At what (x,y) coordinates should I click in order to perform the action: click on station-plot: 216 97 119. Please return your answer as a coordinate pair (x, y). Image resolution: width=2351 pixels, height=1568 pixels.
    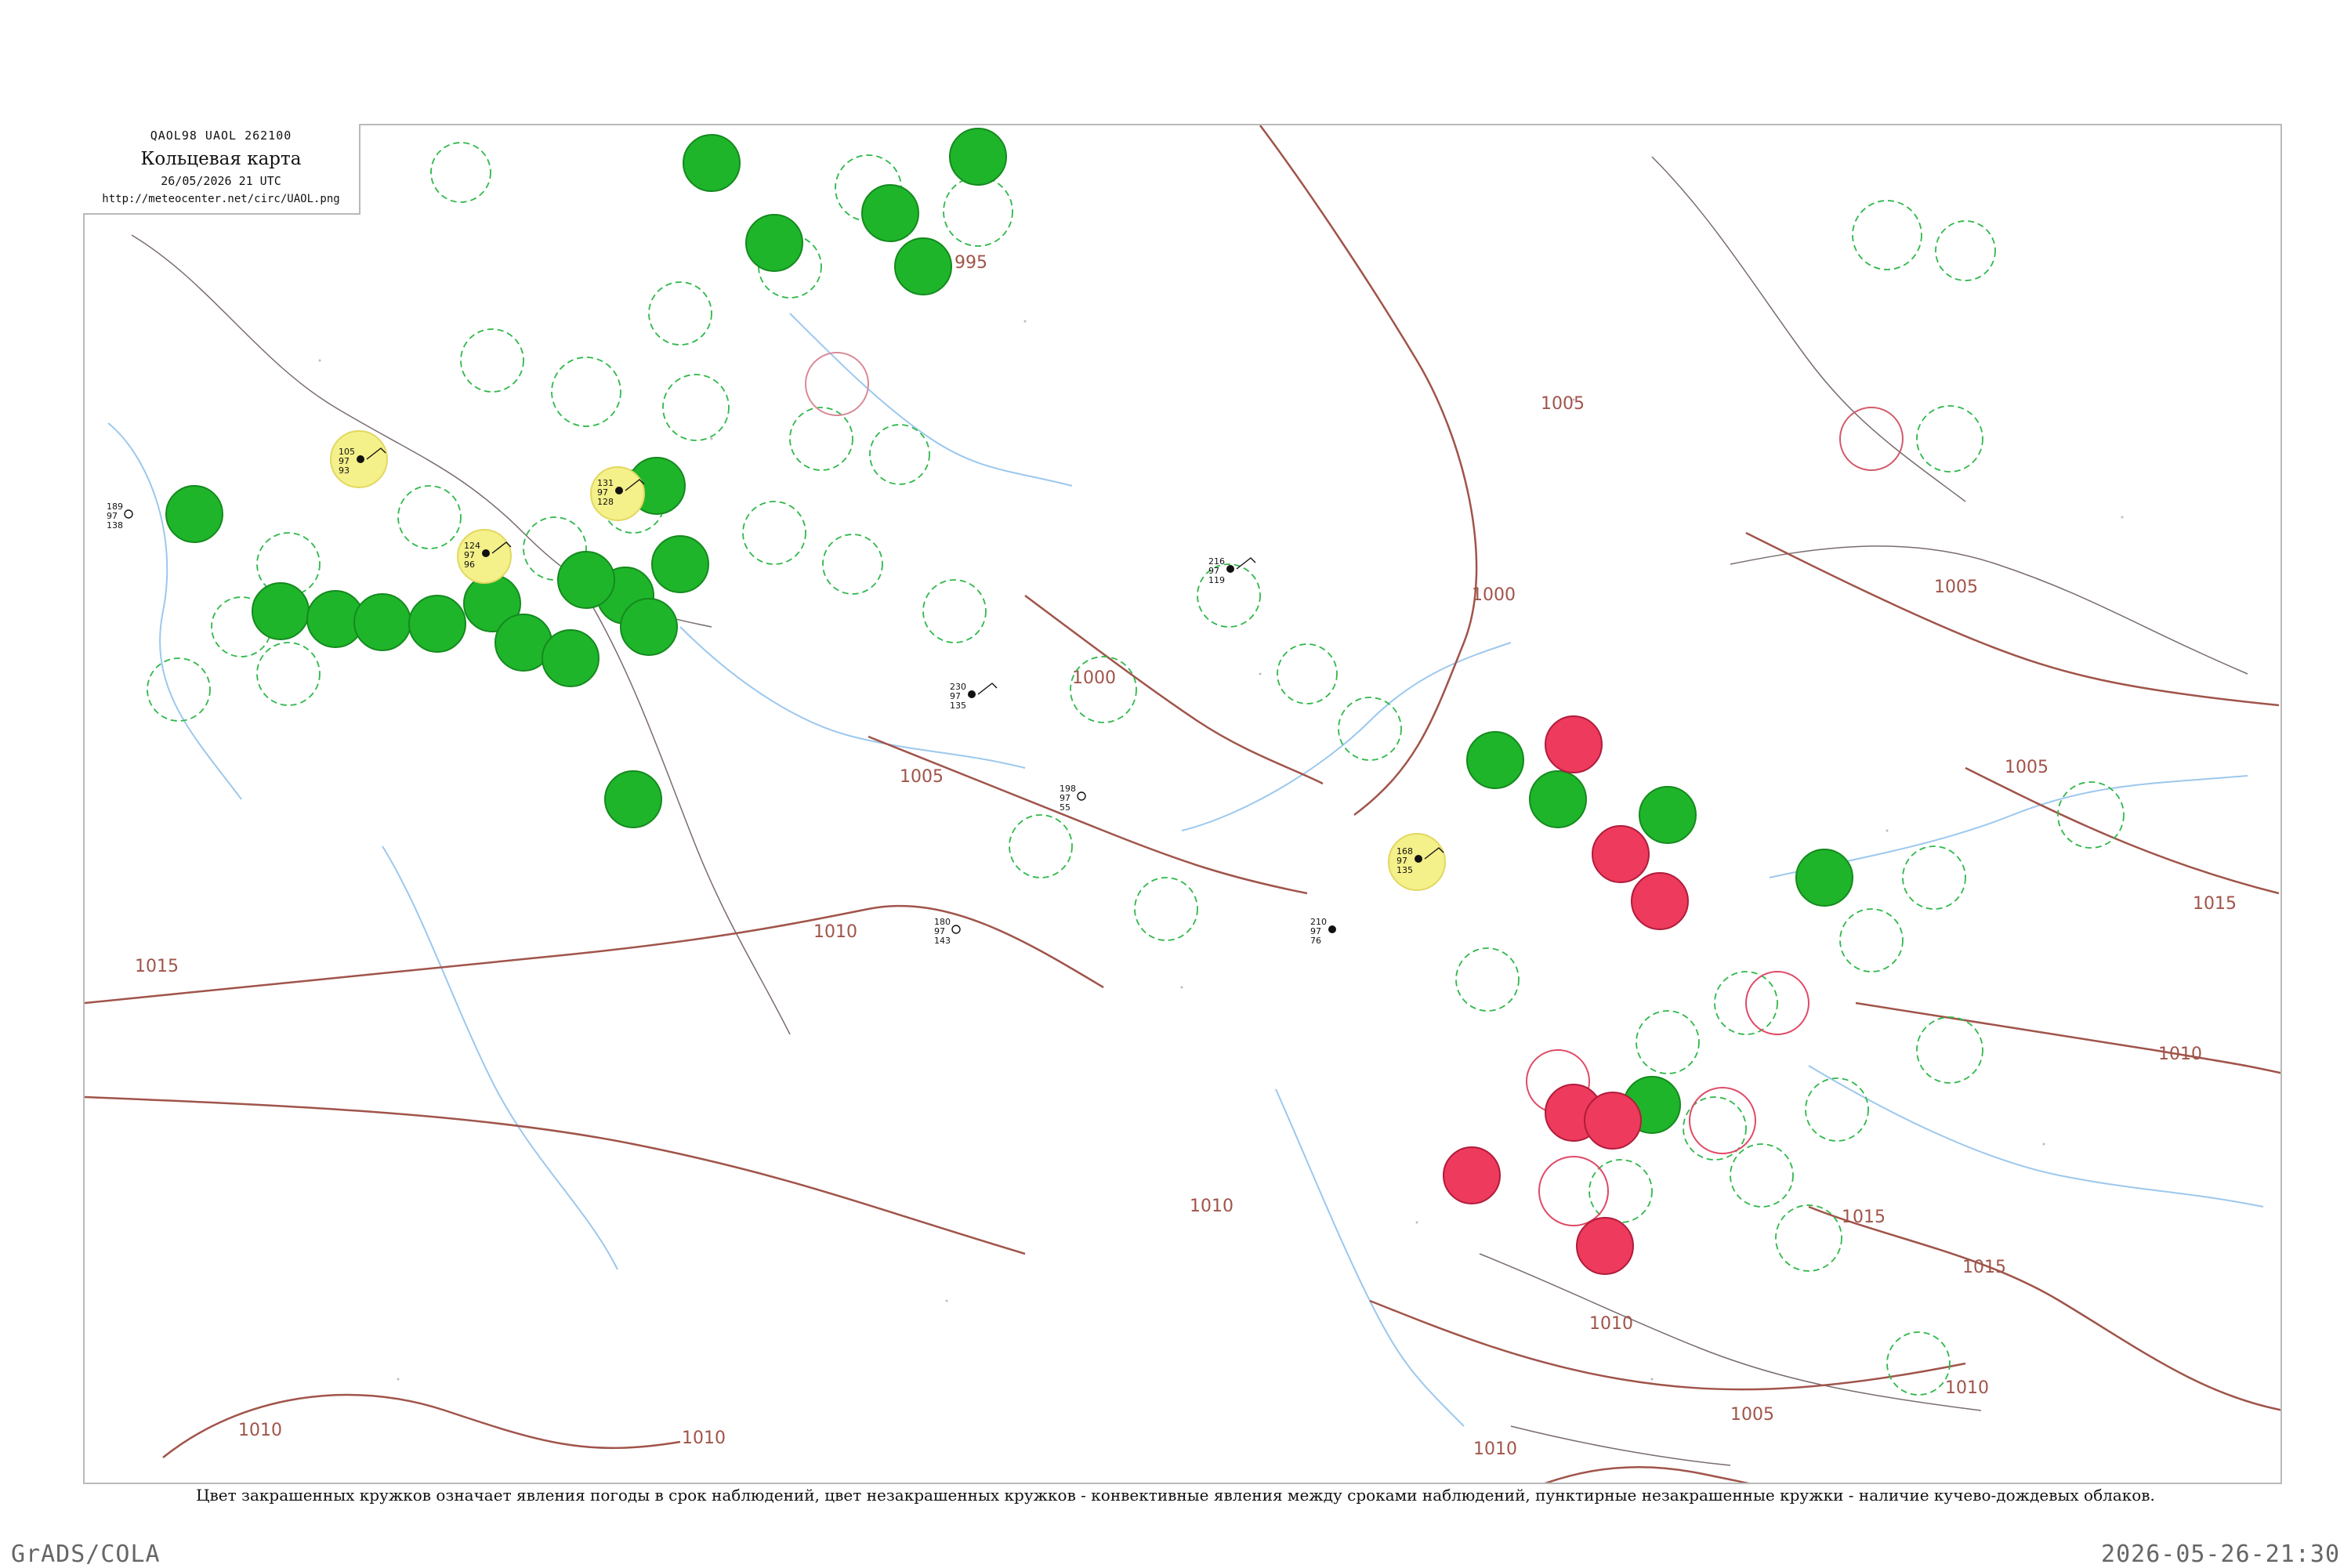
    Looking at the image, I should click on (1221, 571).